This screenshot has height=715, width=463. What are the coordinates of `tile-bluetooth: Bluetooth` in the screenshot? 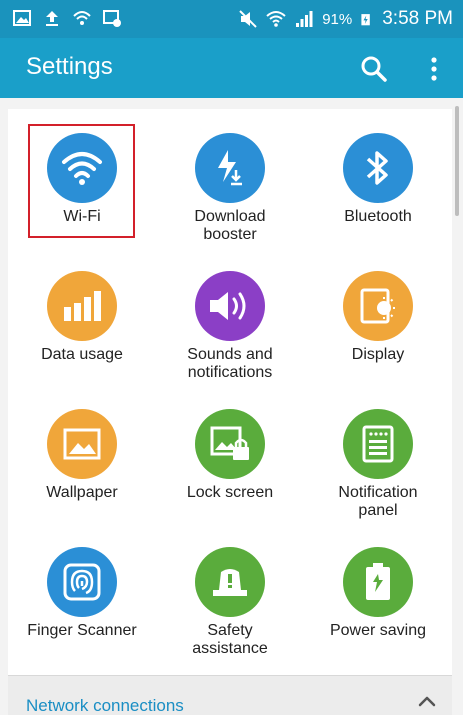 It's located at (378, 178).